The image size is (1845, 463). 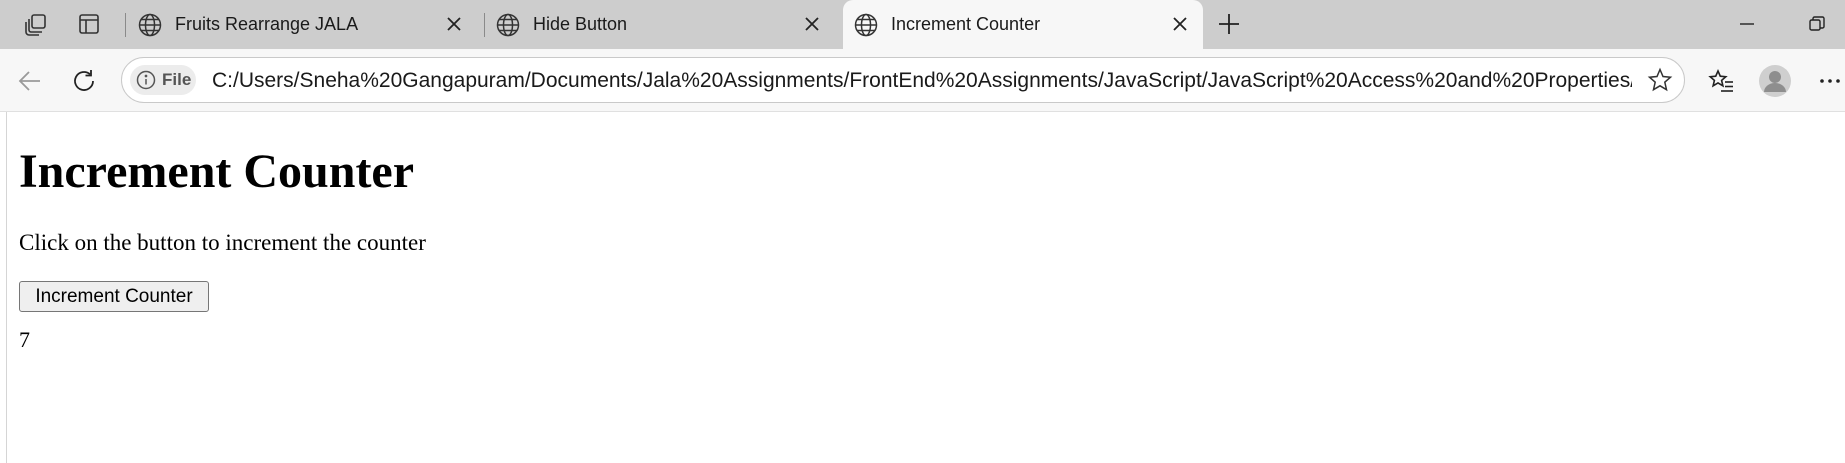 I want to click on new-tab-button, so click(x=1229, y=24).